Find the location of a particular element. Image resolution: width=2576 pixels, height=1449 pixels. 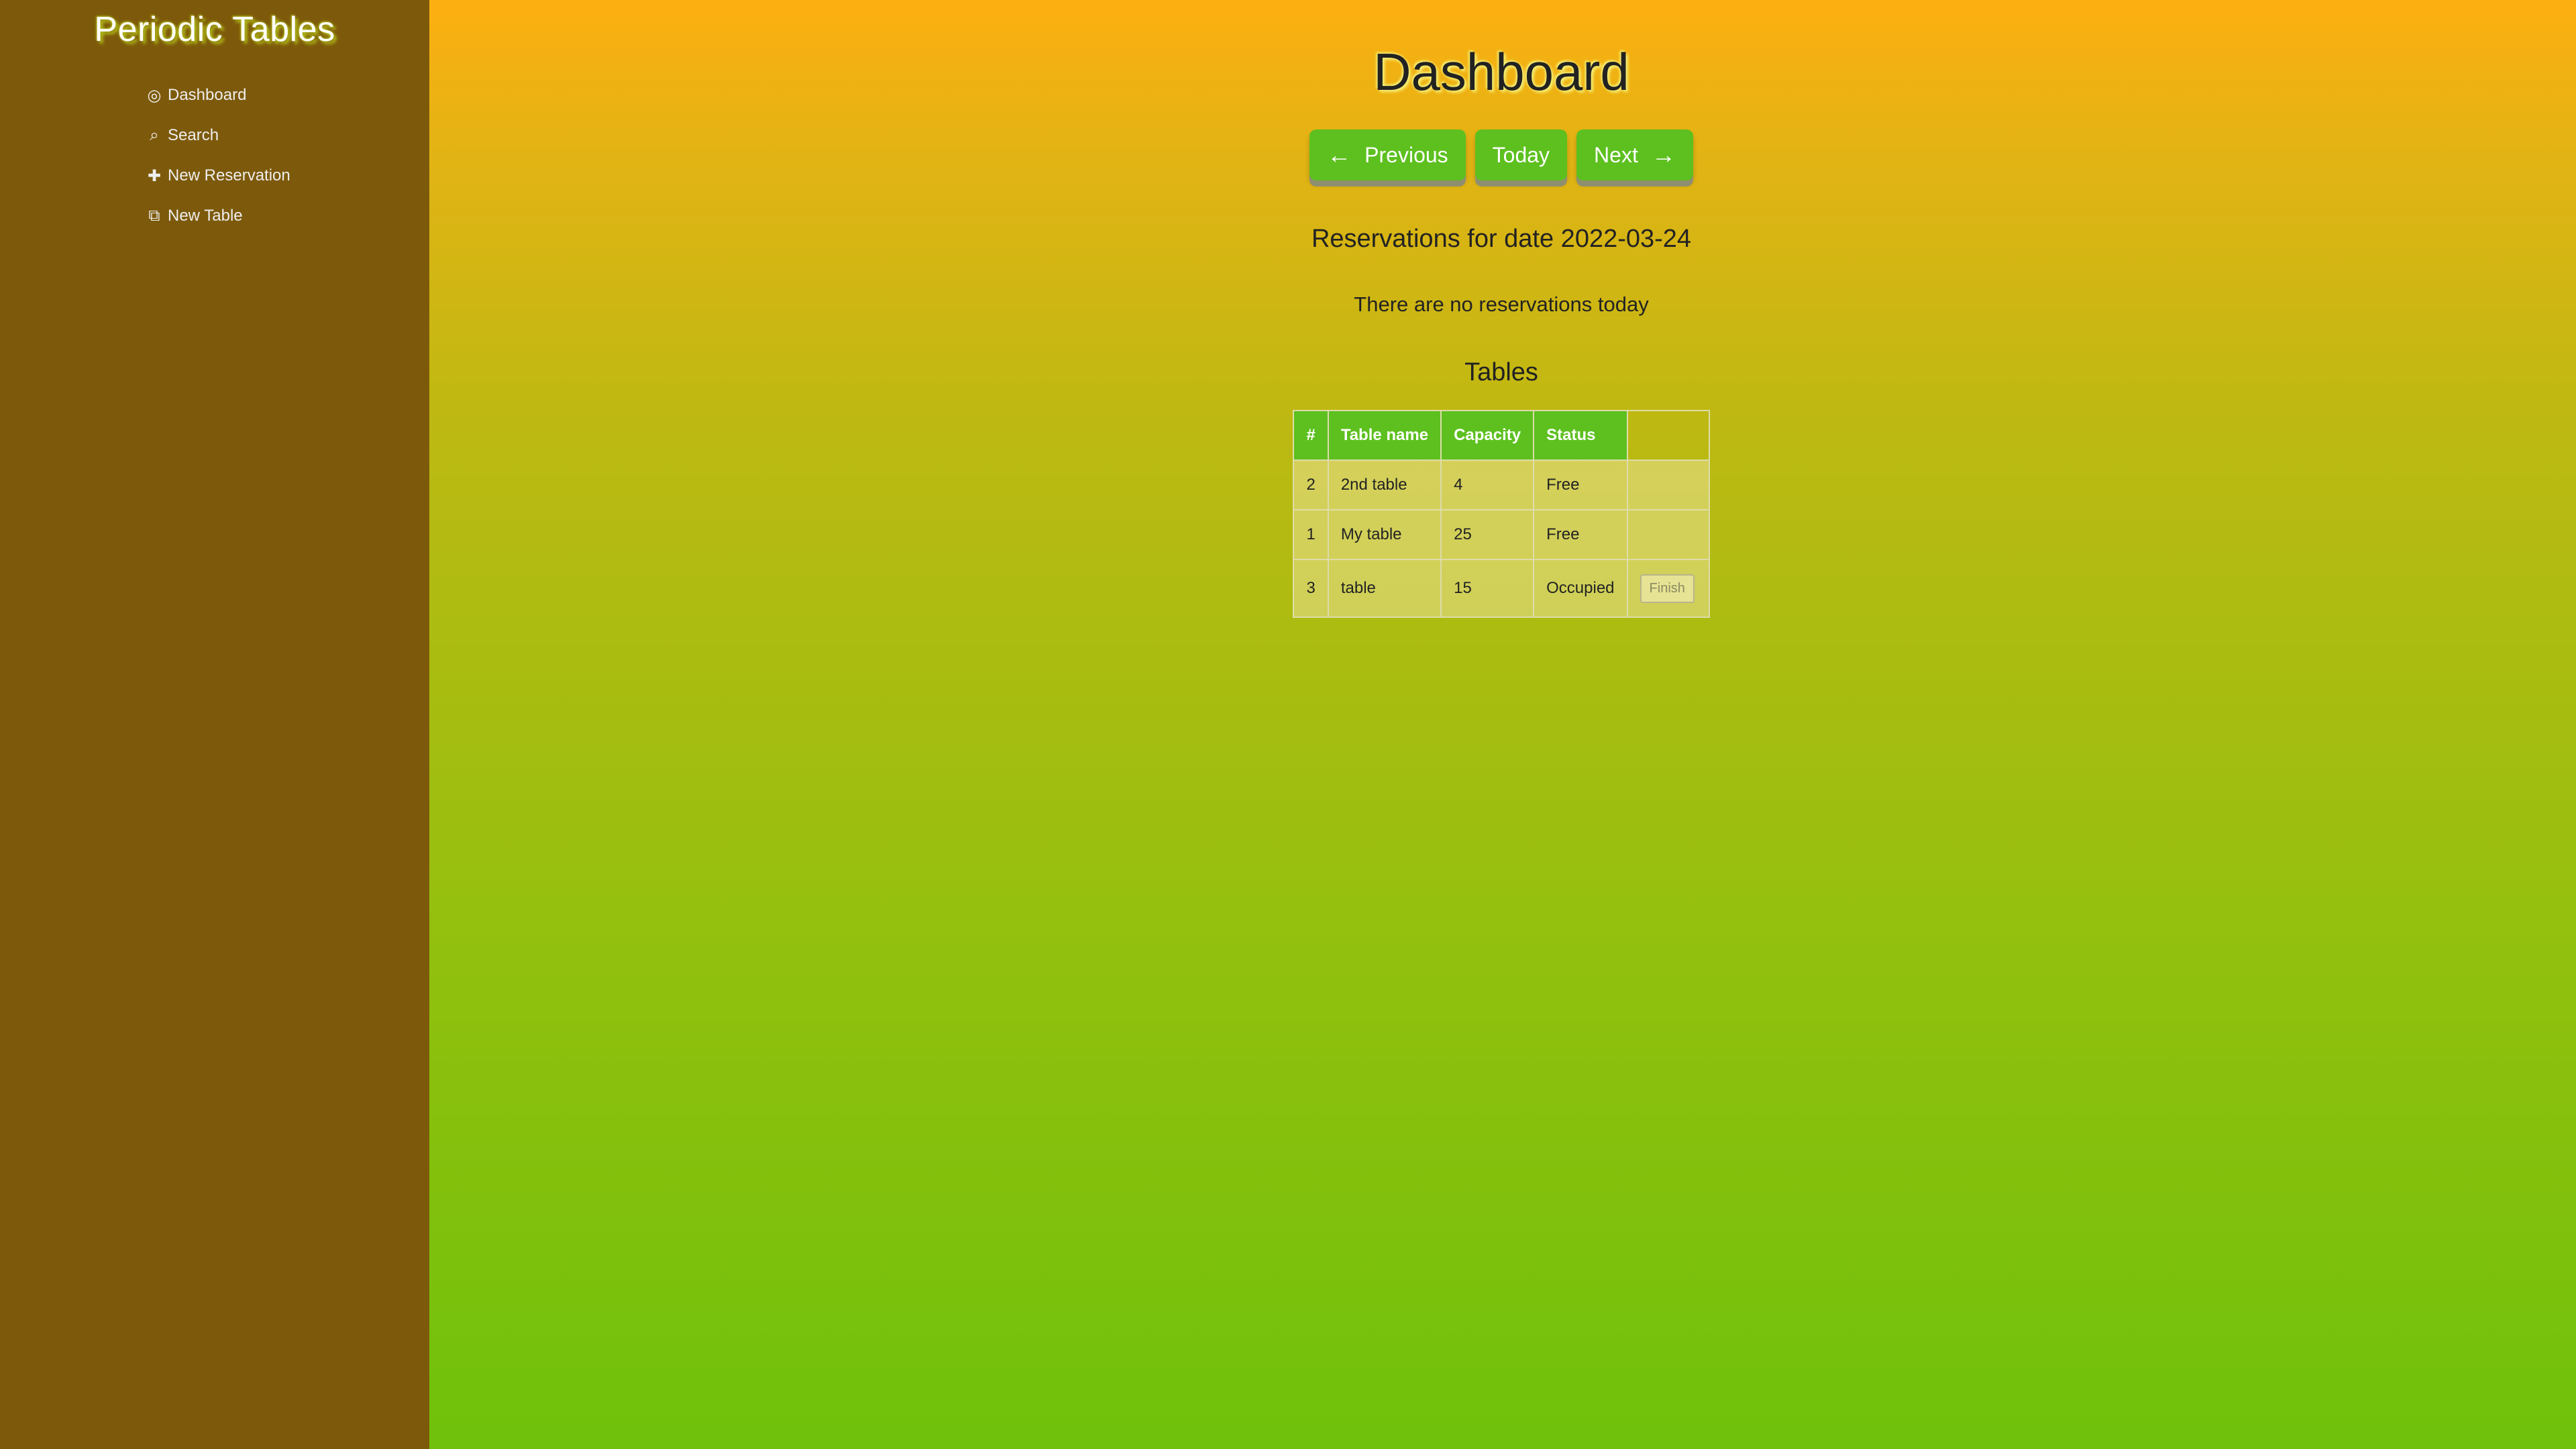

page-title: Dashboard is located at coordinates (1501, 71).